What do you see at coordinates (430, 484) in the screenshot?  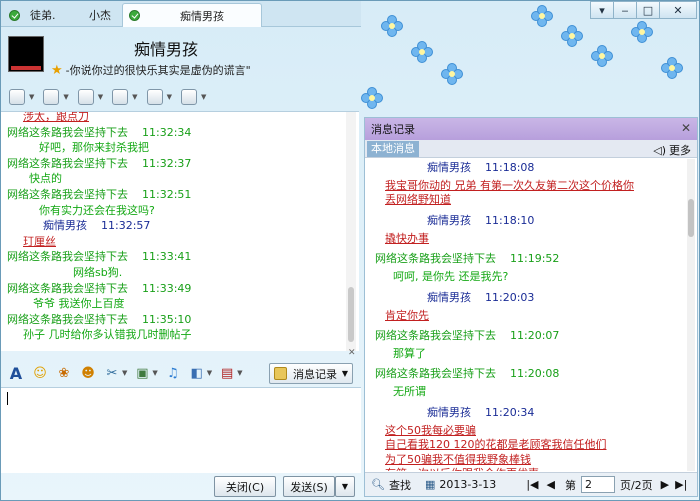 I see `calendar-icon: ▦` at bounding box center [430, 484].